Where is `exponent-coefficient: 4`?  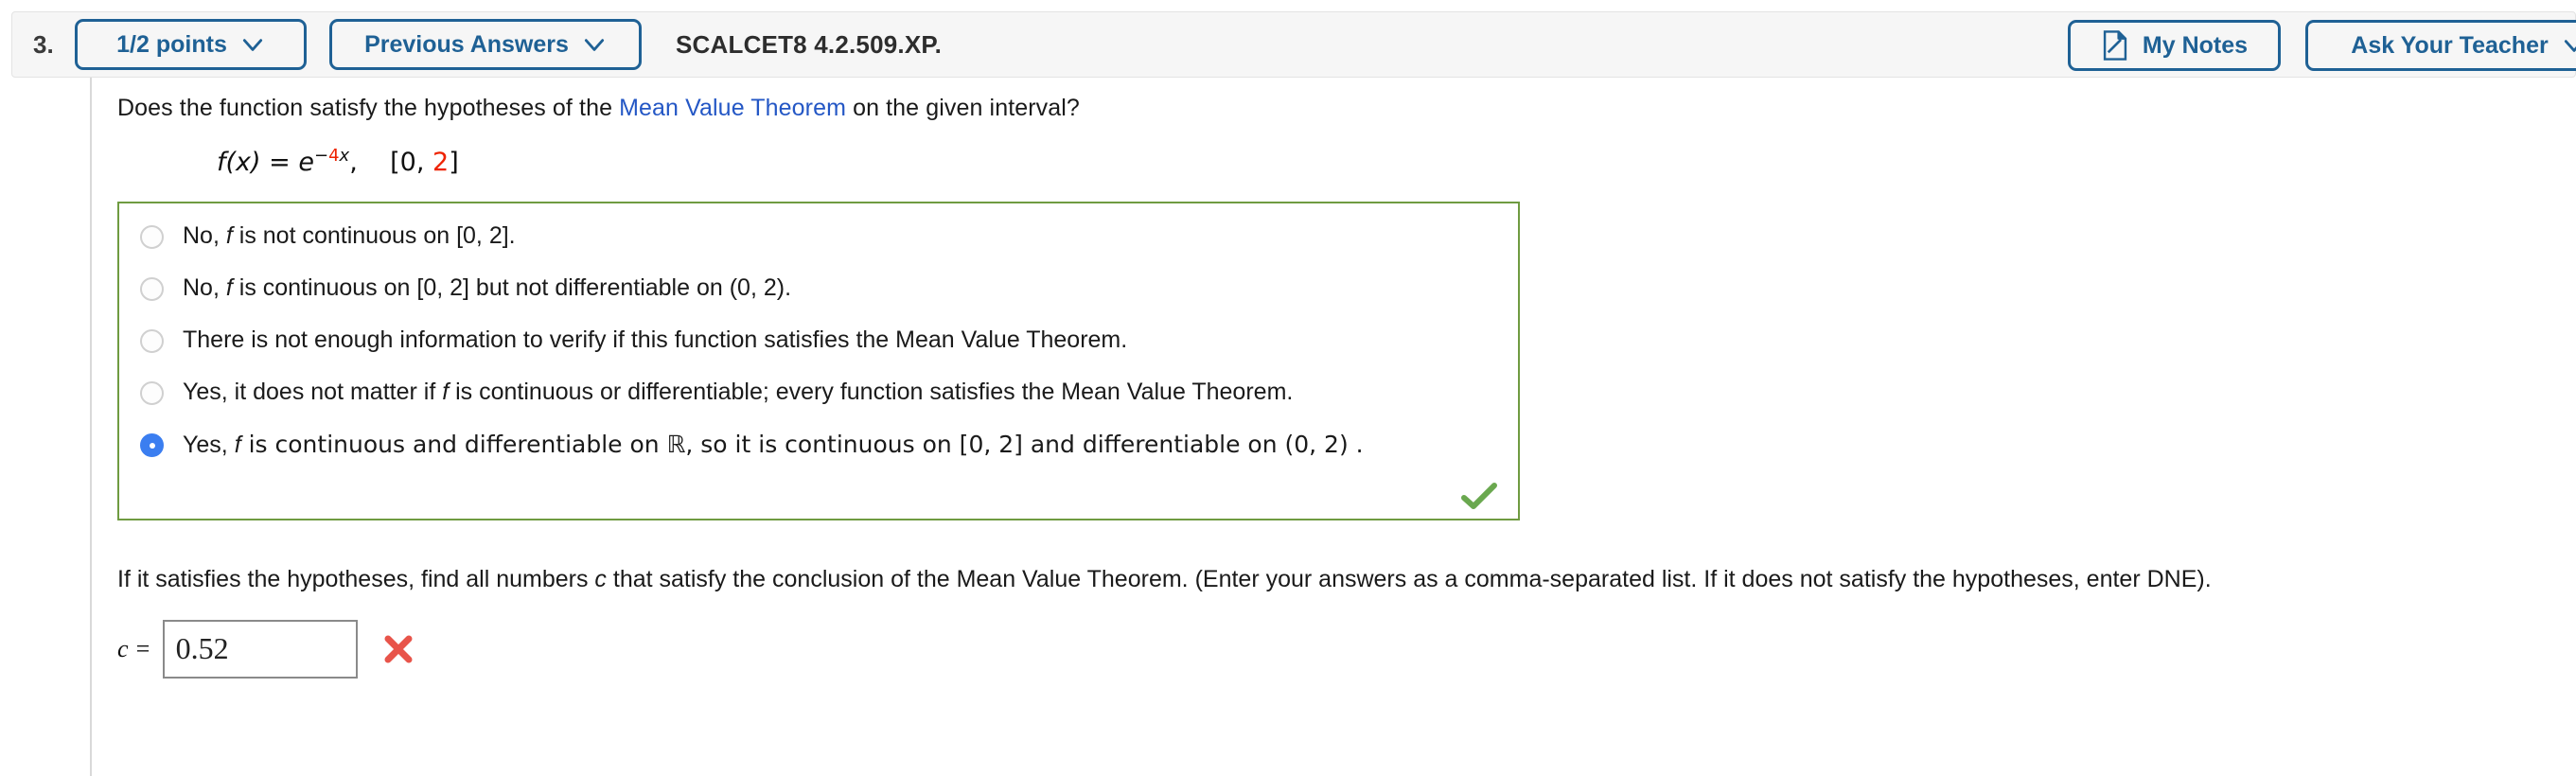
exponent-coefficient: 4 is located at coordinates (334, 156).